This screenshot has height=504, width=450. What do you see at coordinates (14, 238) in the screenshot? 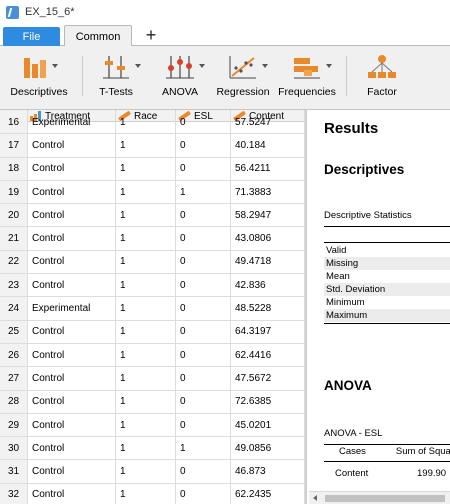
I see `row-number: 21` at bounding box center [14, 238].